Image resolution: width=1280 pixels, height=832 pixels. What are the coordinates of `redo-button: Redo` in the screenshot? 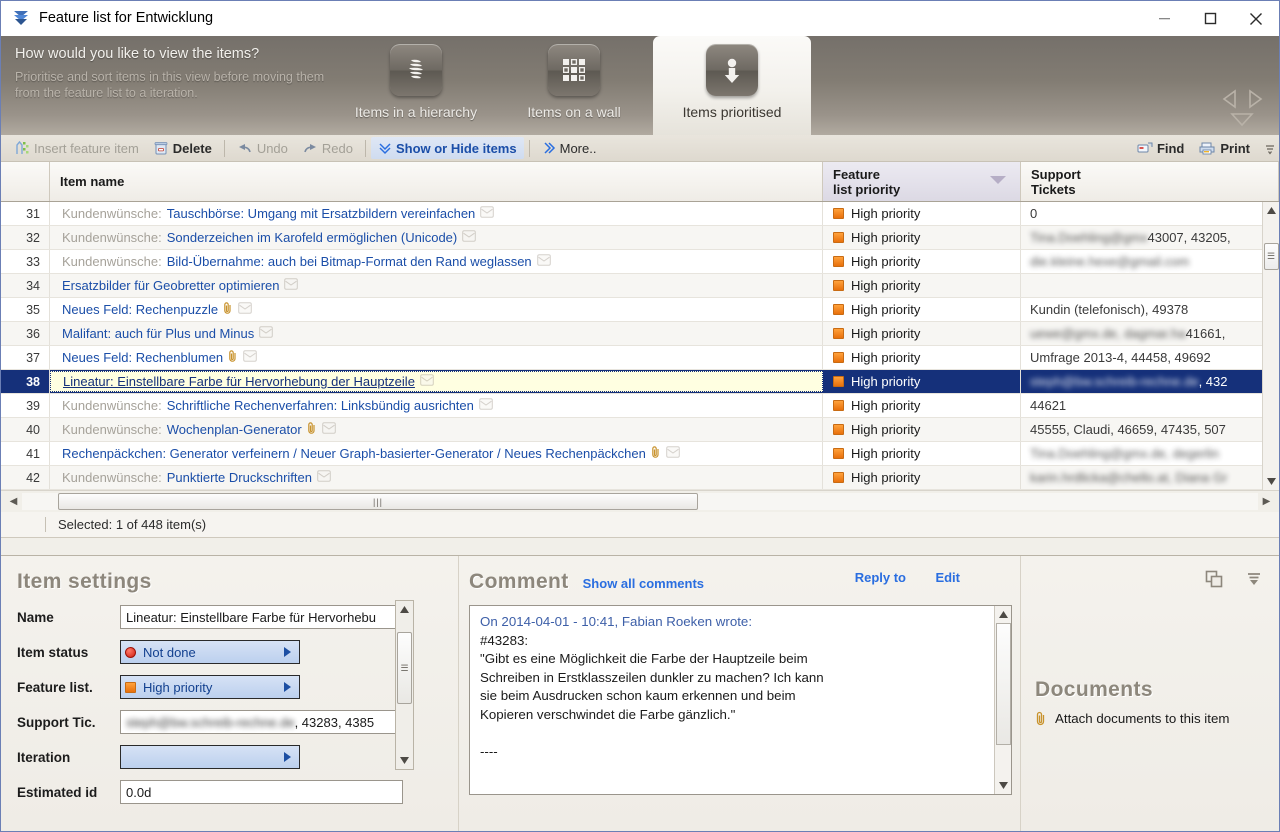 It's located at (327, 148).